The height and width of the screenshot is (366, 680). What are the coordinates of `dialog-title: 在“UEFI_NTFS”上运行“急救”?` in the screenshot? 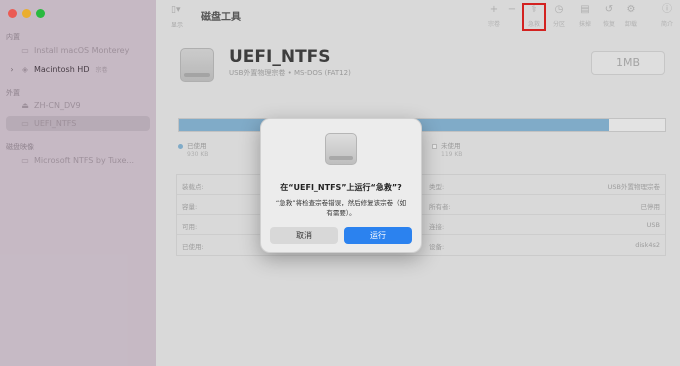 It's located at (341, 187).